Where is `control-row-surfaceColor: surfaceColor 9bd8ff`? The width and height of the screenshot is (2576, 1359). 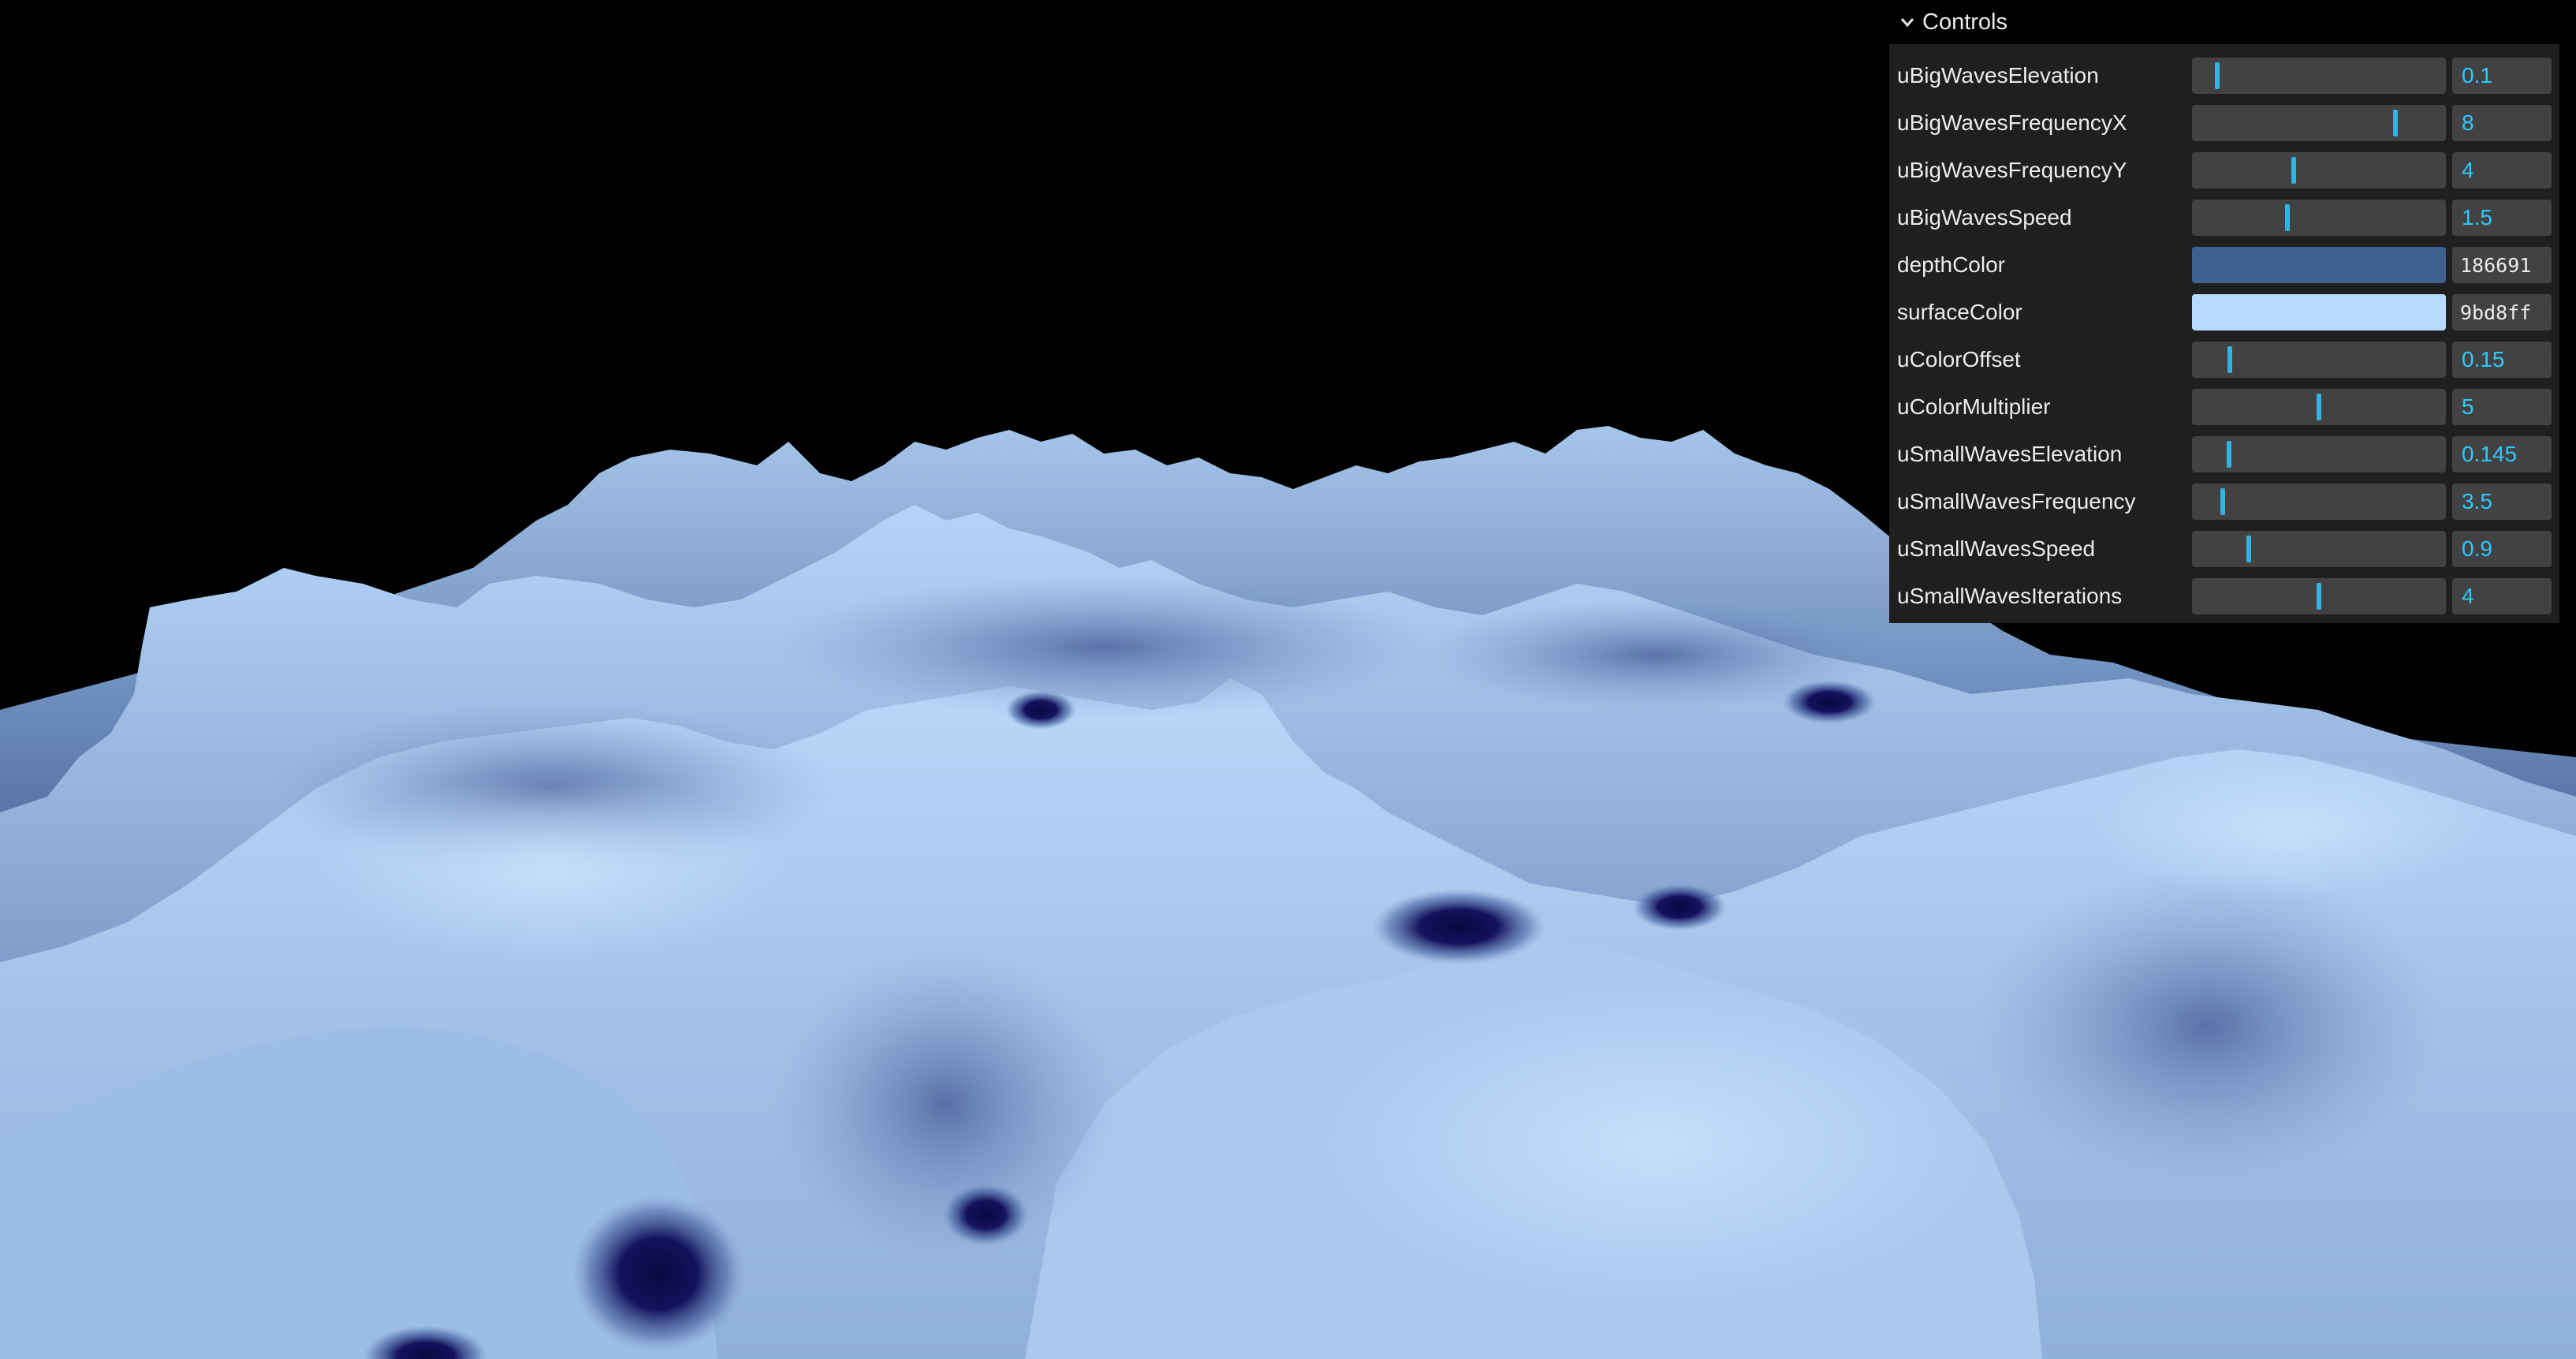 control-row-surfaceColor: surfaceColor 9bd8ff is located at coordinates (2224, 312).